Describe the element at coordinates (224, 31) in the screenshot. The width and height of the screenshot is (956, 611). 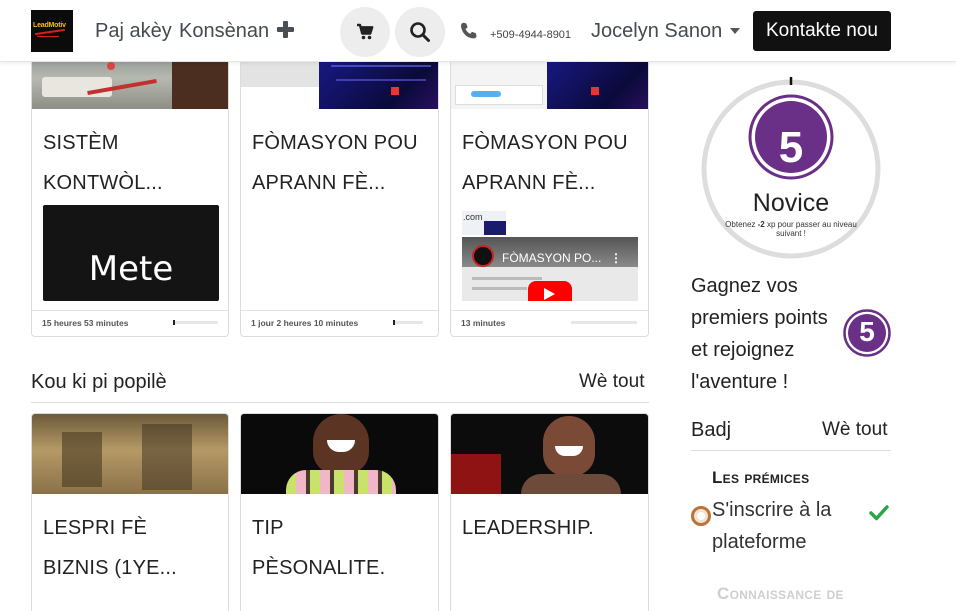
I see `nav-link-about: Konsènan` at that location.